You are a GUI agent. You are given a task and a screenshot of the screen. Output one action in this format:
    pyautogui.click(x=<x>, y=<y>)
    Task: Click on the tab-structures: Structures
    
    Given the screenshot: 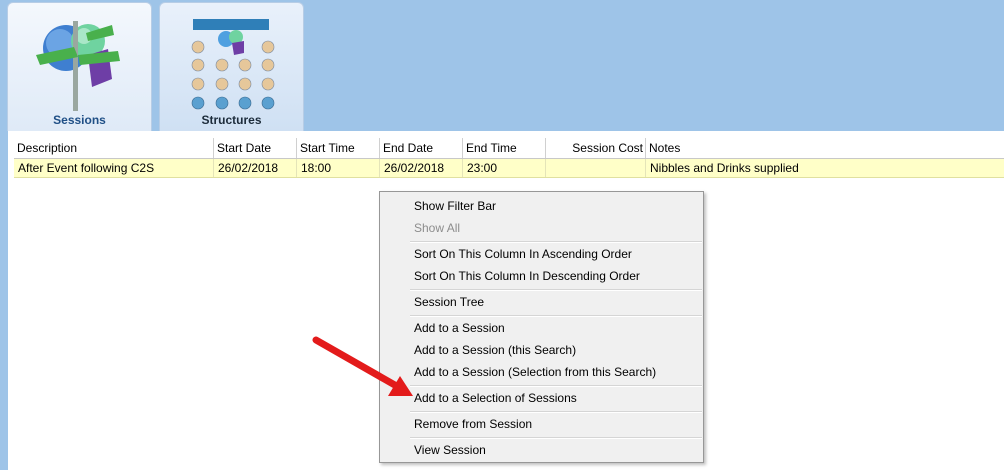 What is the action you would take?
    pyautogui.click(x=231, y=66)
    